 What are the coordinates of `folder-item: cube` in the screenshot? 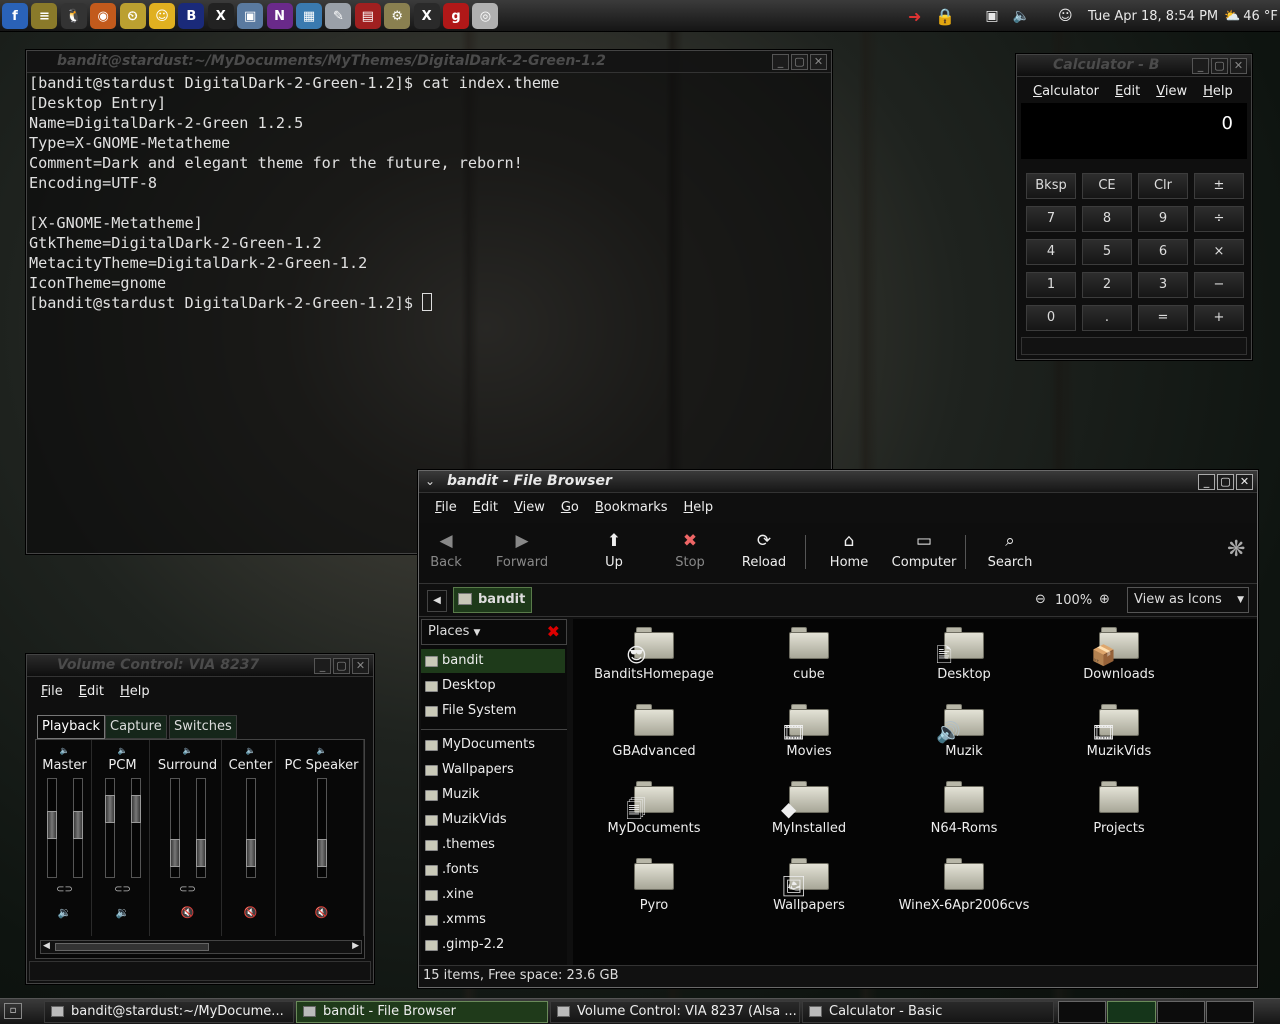 It's located at (809, 654).